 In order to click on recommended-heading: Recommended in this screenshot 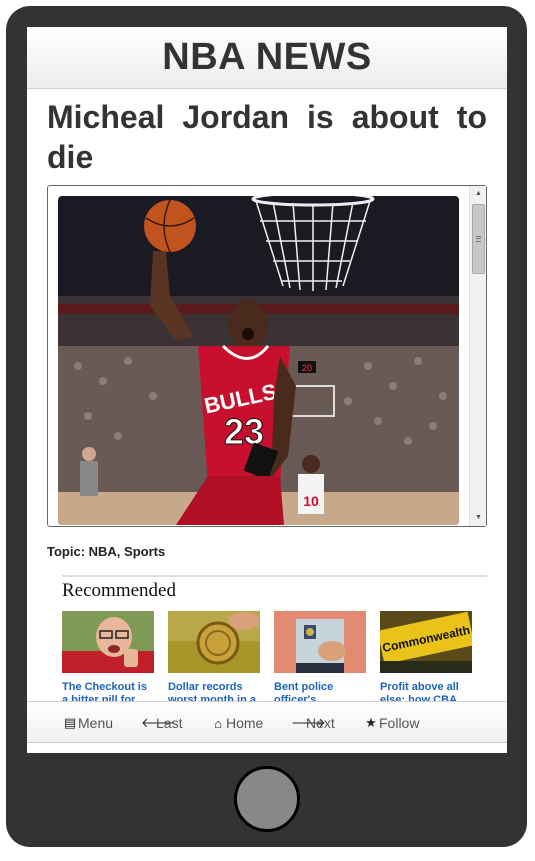, I will do `click(119, 590)`.